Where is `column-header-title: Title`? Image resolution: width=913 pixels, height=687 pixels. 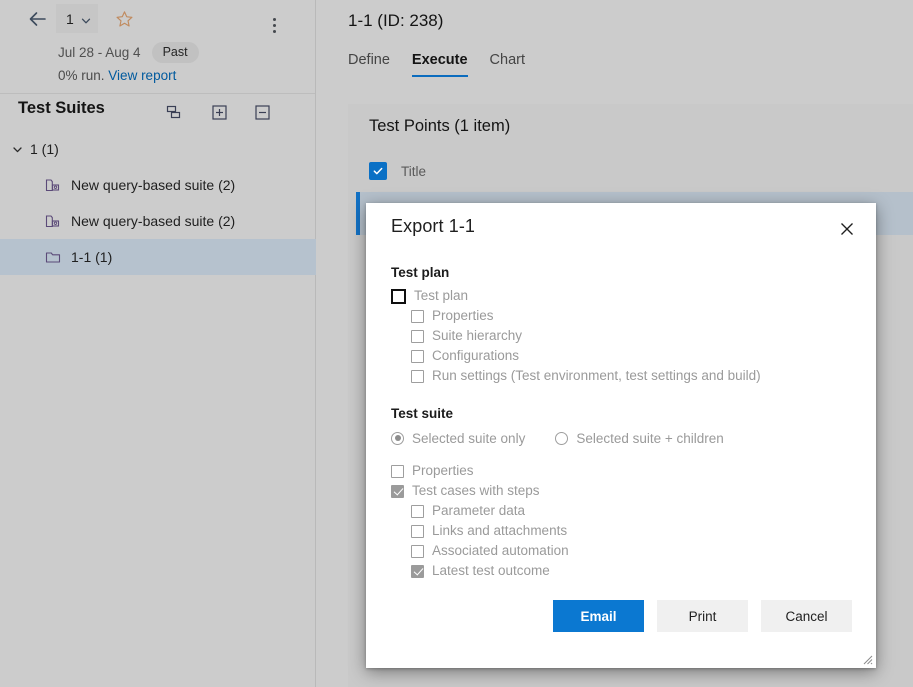
column-header-title: Title is located at coordinates (414, 171).